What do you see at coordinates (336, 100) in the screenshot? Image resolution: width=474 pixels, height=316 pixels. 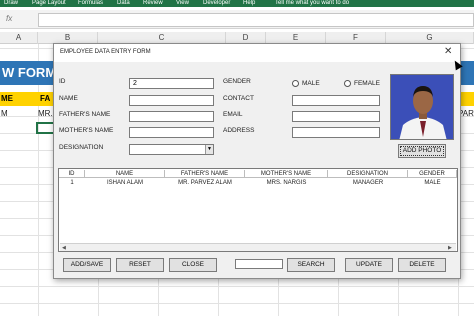 I see `contact-field` at bounding box center [336, 100].